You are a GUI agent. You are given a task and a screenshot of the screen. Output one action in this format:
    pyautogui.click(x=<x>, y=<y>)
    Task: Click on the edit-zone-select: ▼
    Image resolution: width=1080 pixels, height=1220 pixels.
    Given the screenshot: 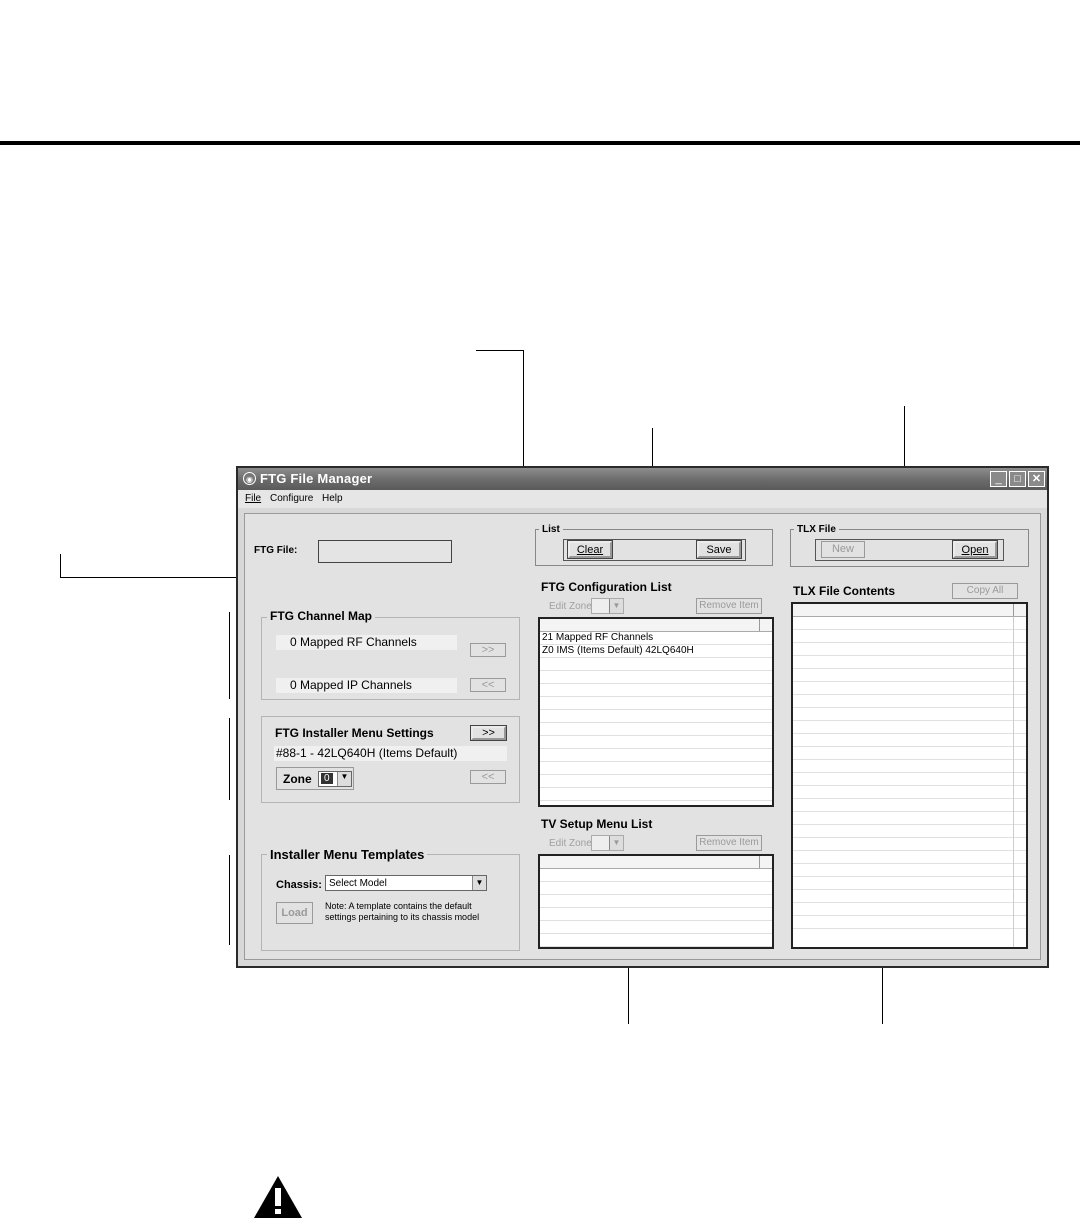 What is the action you would take?
    pyautogui.click(x=607, y=606)
    